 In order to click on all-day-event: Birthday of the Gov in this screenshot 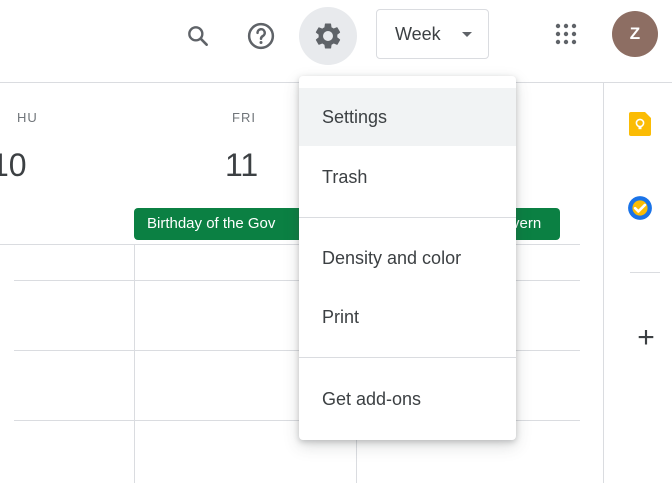, I will do `click(219, 224)`.